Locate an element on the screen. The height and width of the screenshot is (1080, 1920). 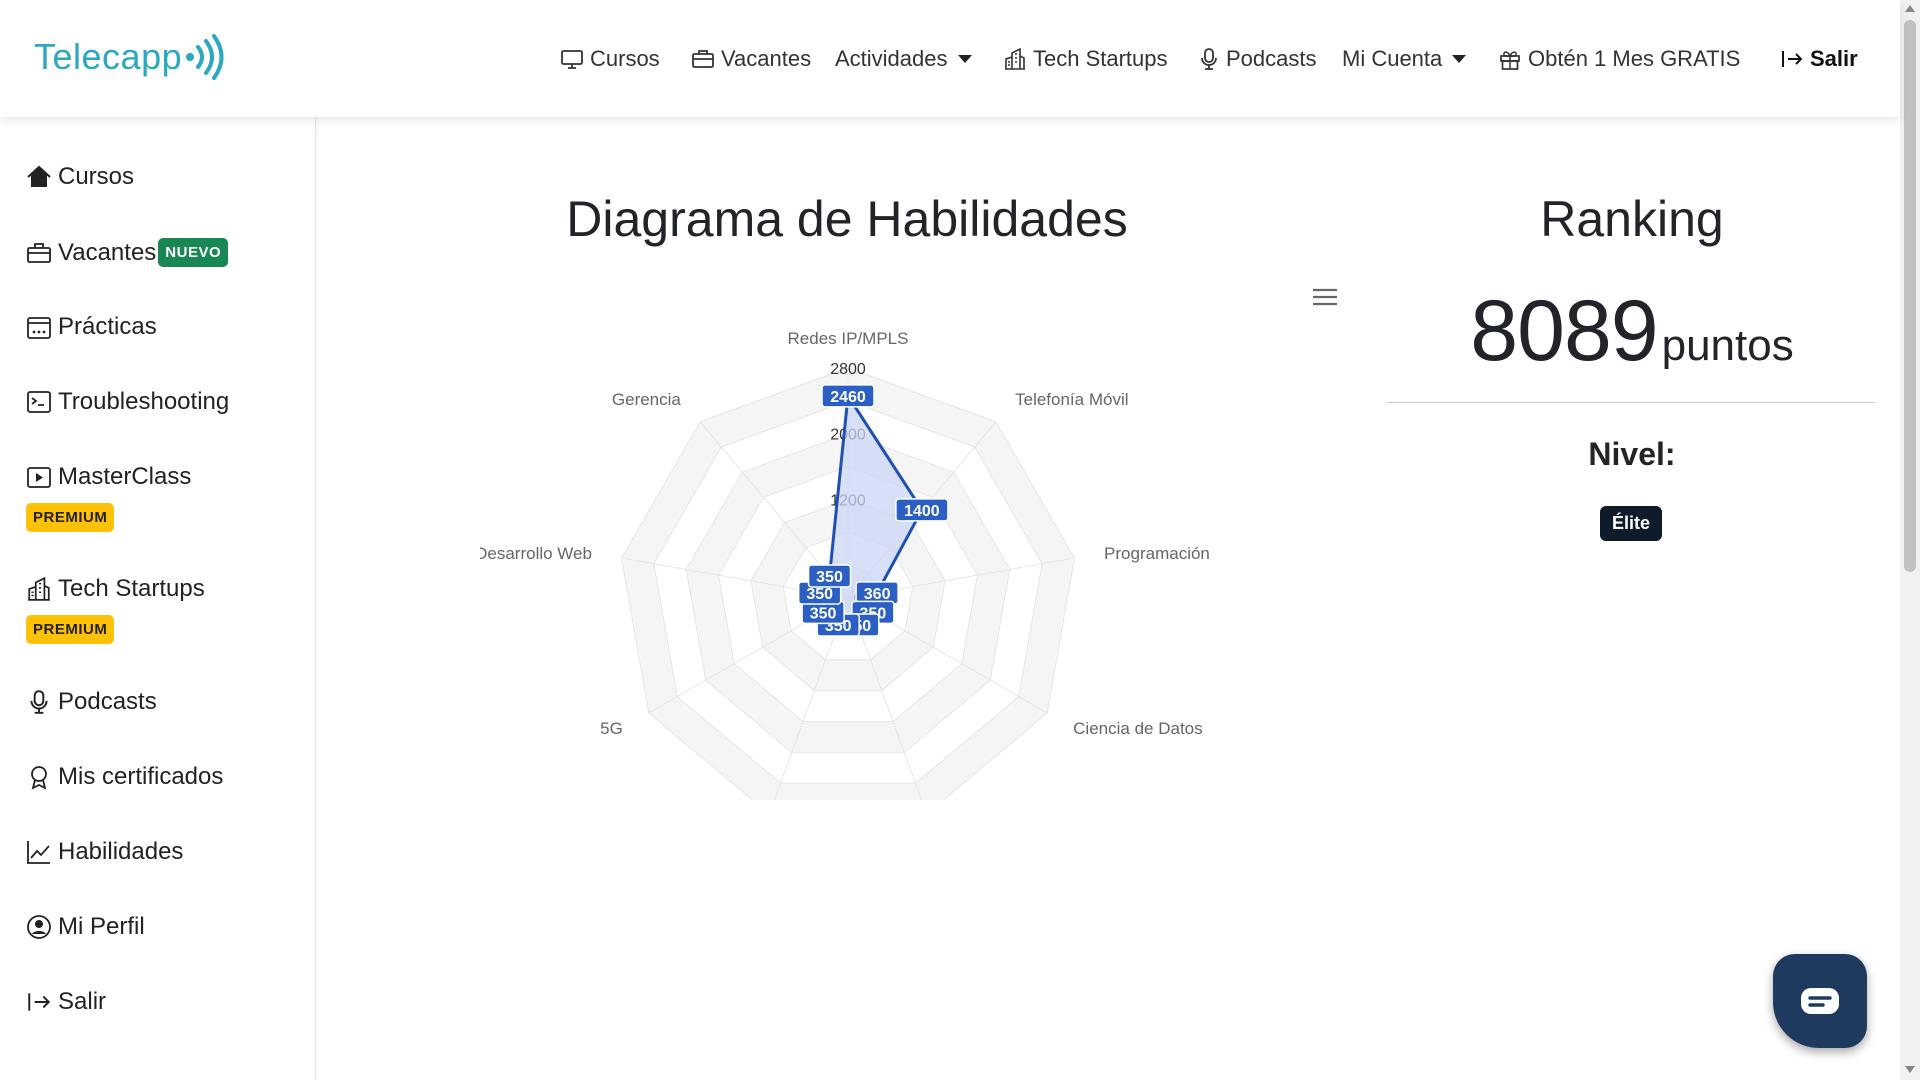
sidebar-item-habilidades: Habilidades is located at coordinates (104, 852).